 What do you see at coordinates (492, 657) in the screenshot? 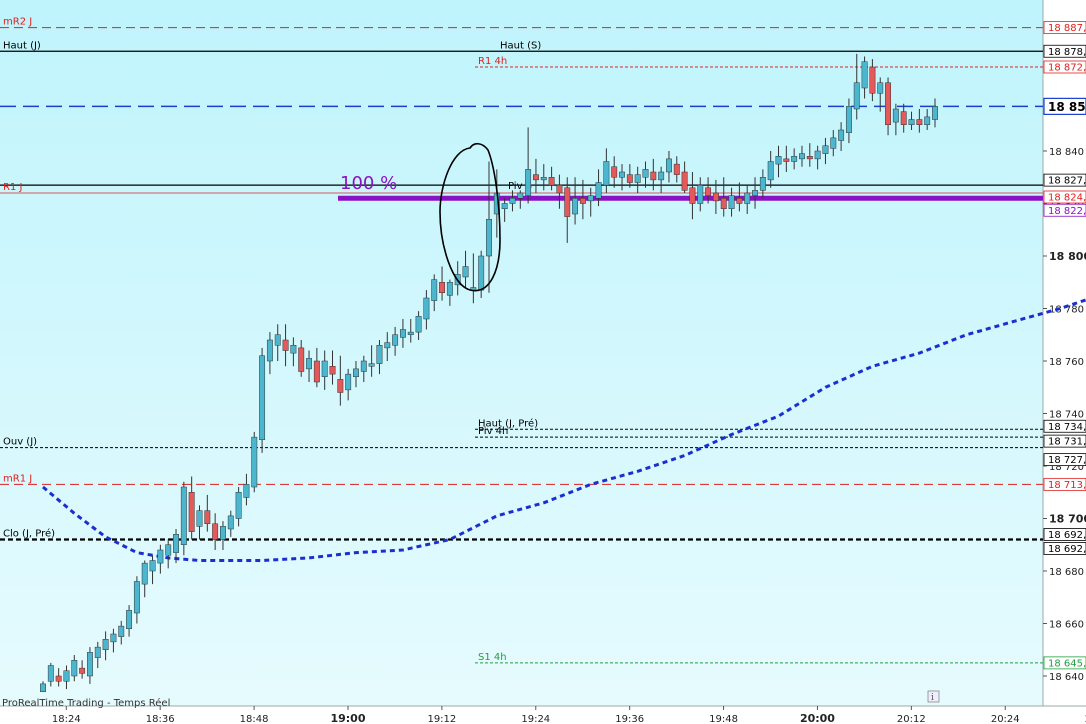
I see `level-label: S1 4h` at bounding box center [492, 657].